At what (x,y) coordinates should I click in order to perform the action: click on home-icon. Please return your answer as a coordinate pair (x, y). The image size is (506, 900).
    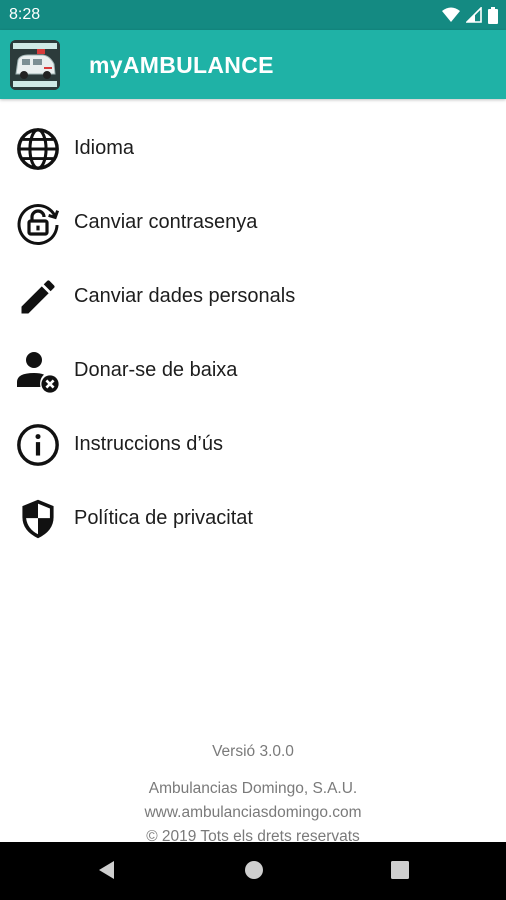
    Looking at the image, I should click on (254, 872).